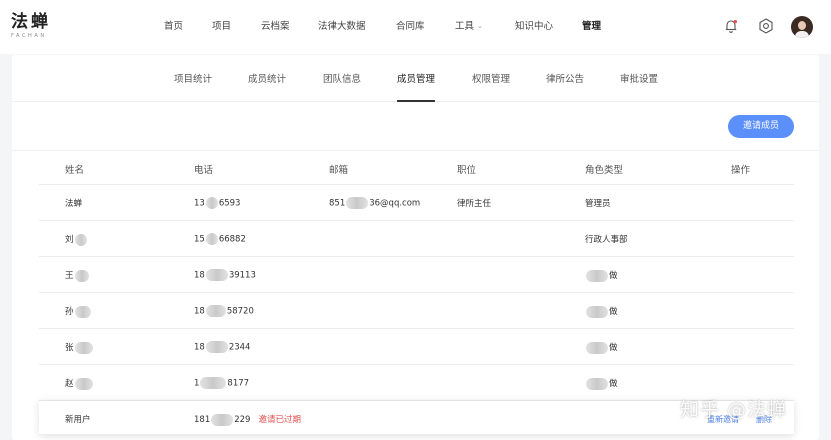 The image size is (831, 440). I want to click on nav-tools-label: 工具, so click(465, 26).